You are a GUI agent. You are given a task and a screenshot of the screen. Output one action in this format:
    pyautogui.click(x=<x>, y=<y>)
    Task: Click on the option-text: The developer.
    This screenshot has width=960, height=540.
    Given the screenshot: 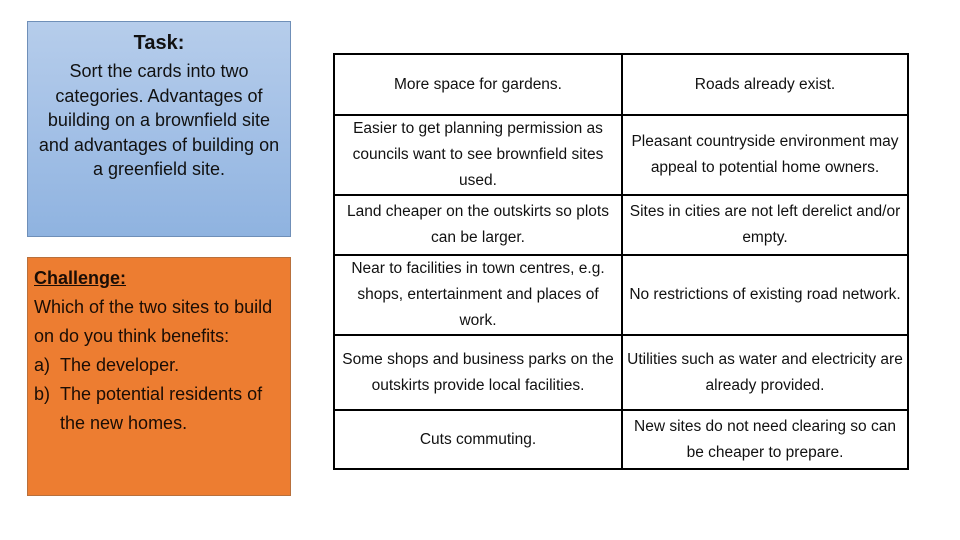 What is the action you would take?
    pyautogui.click(x=120, y=365)
    